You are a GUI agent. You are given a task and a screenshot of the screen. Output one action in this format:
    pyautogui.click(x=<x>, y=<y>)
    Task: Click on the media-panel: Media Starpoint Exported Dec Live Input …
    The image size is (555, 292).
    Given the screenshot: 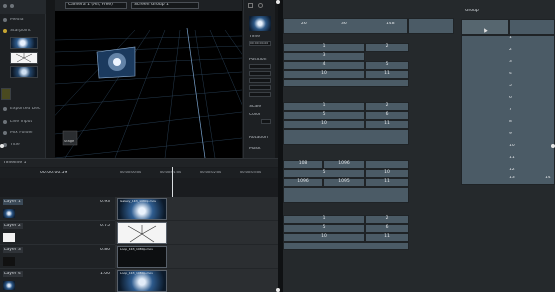 What is the action you would take?
    pyautogui.click(x=23, y=79)
    